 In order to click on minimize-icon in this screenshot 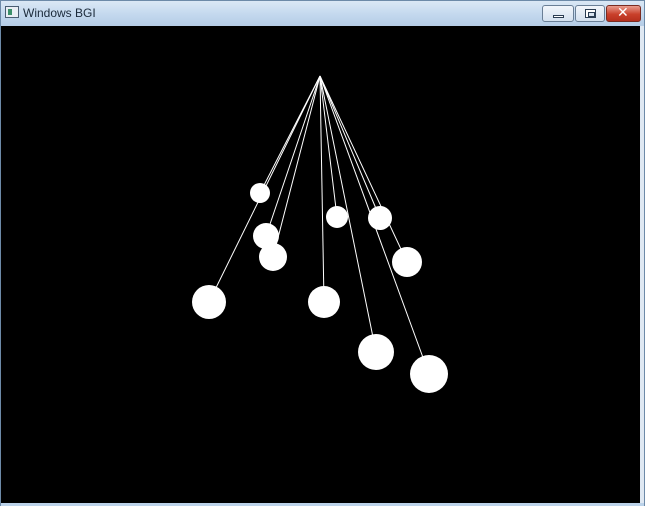, I will do `click(558, 16)`.